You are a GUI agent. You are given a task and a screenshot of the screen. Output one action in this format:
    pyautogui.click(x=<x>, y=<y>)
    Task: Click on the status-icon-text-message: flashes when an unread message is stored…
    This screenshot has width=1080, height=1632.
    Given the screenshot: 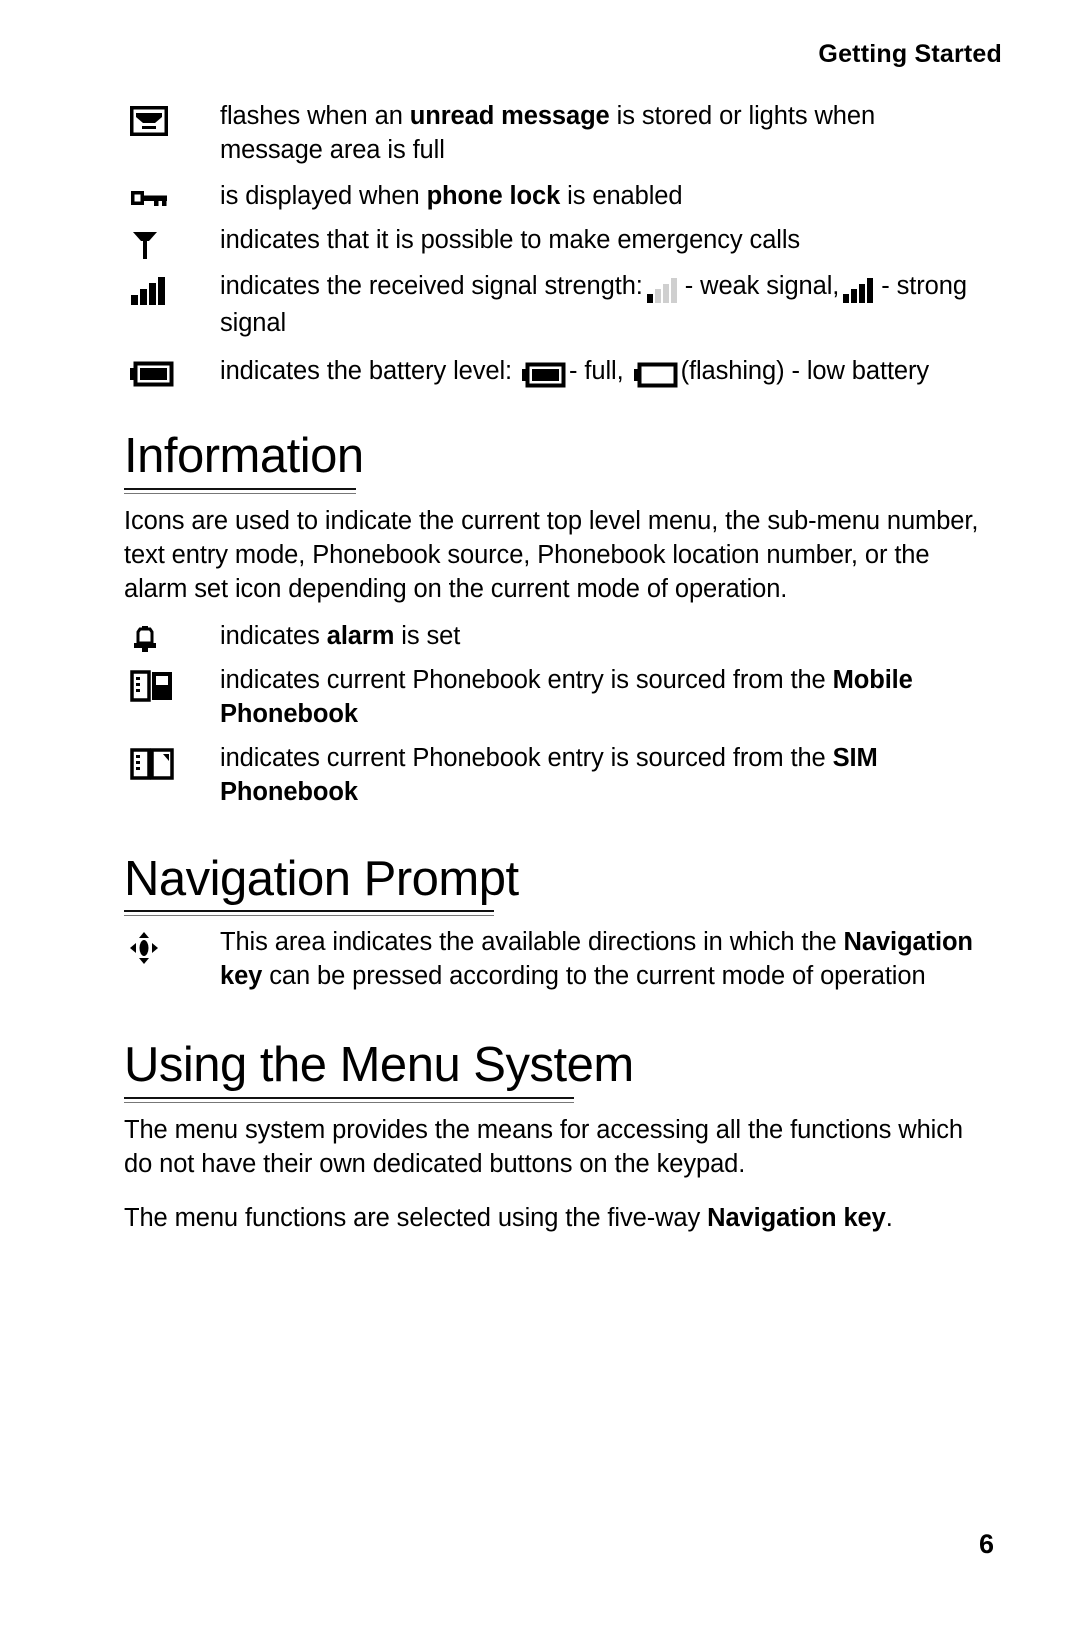 What is the action you would take?
    pyautogui.click(x=600, y=134)
    